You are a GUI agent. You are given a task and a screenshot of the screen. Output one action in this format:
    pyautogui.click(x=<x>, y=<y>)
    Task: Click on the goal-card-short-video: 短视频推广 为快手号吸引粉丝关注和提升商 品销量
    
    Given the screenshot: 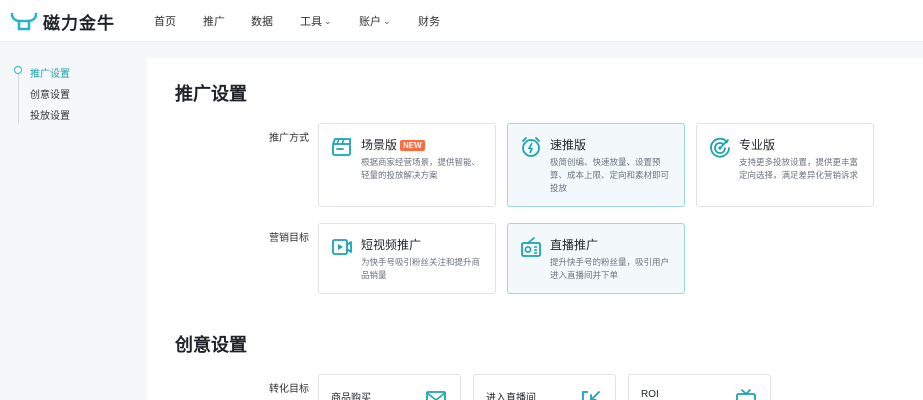 What is the action you would take?
    pyautogui.click(x=407, y=258)
    